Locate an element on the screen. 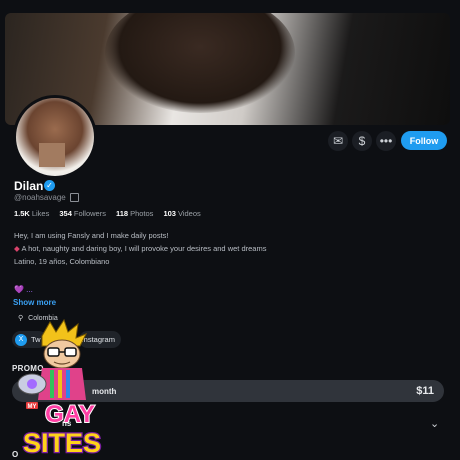 The width and height of the screenshot is (460, 460). stat-followers: 354 Followers is located at coordinates (82, 213).